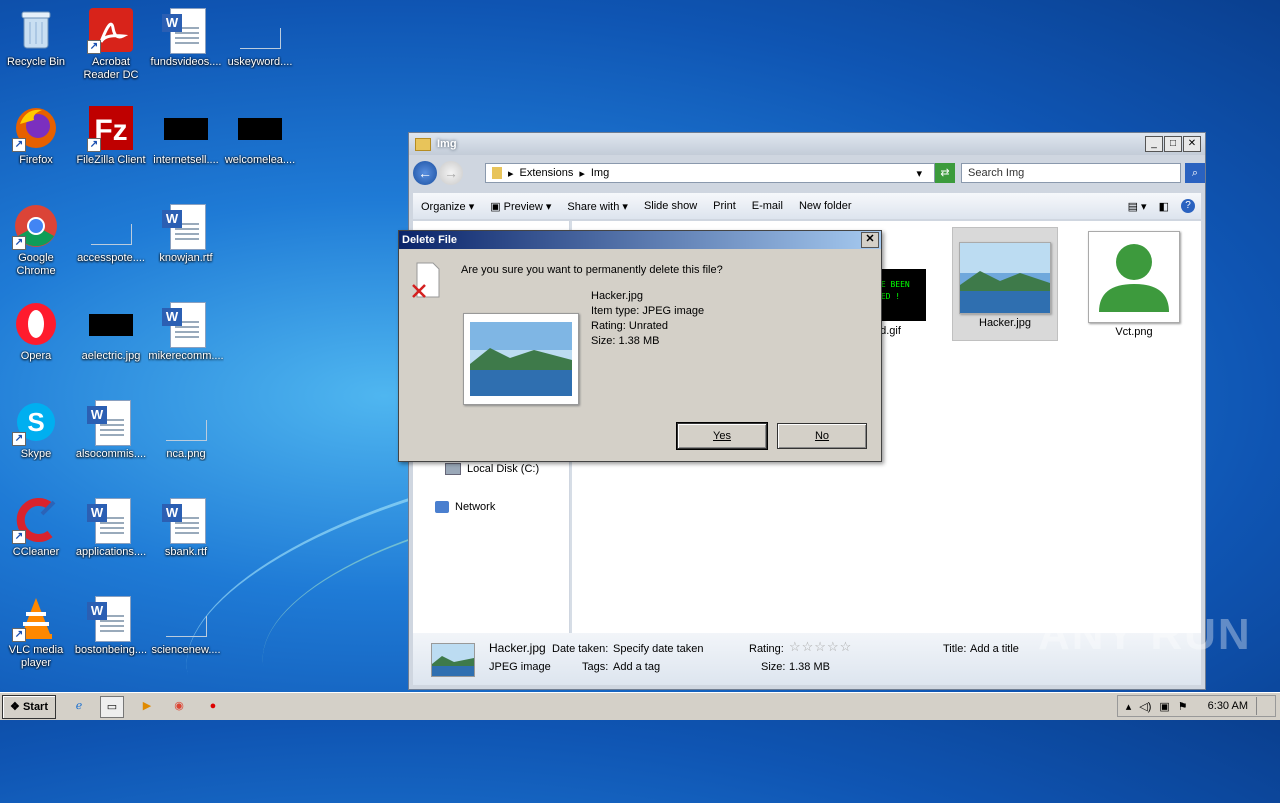 Image resolution: width=1280 pixels, height=803 pixels. I want to click on media-player-icon: ▶, so click(147, 706).